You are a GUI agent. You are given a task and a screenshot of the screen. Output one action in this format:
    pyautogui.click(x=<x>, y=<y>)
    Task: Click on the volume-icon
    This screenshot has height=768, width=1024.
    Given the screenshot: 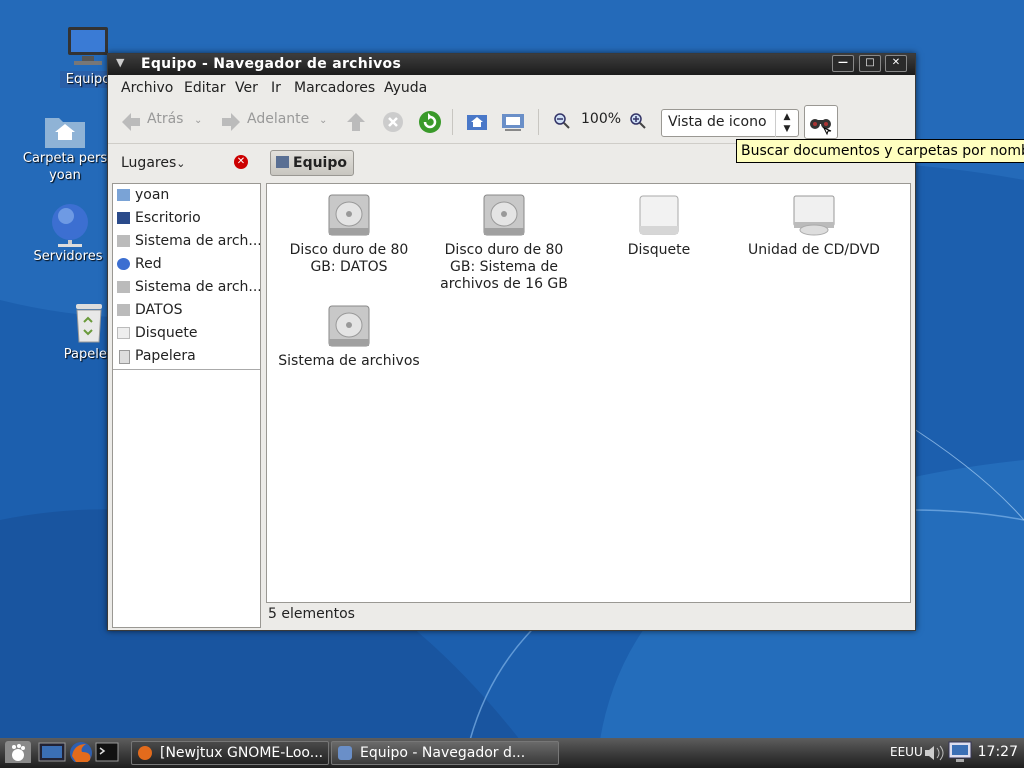 What is the action you would take?
    pyautogui.click(x=934, y=754)
    